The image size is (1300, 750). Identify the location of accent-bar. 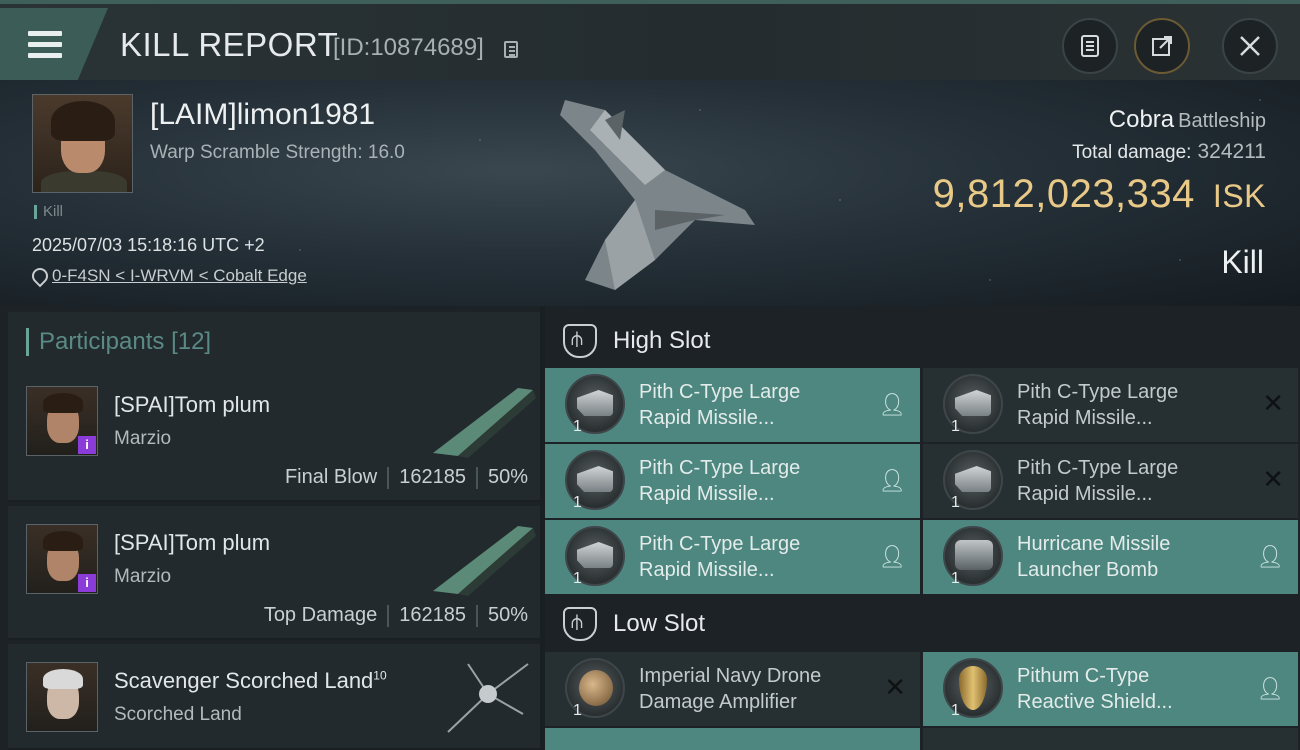
(27, 342).